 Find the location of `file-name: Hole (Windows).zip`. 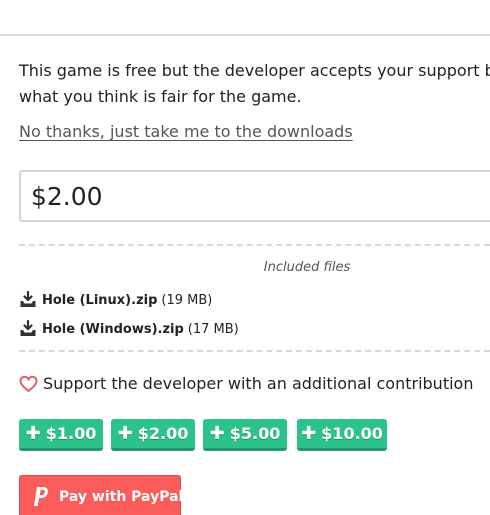

file-name: Hole (Windows).zip is located at coordinates (113, 329).